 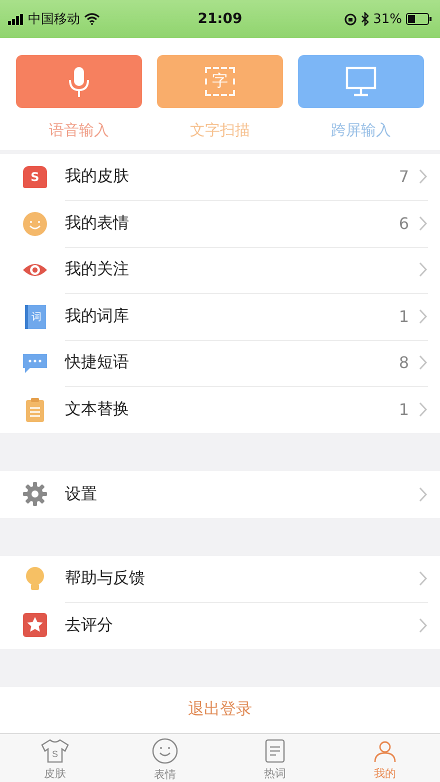 I want to click on clock-time: 21:09, so click(x=220, y=19).